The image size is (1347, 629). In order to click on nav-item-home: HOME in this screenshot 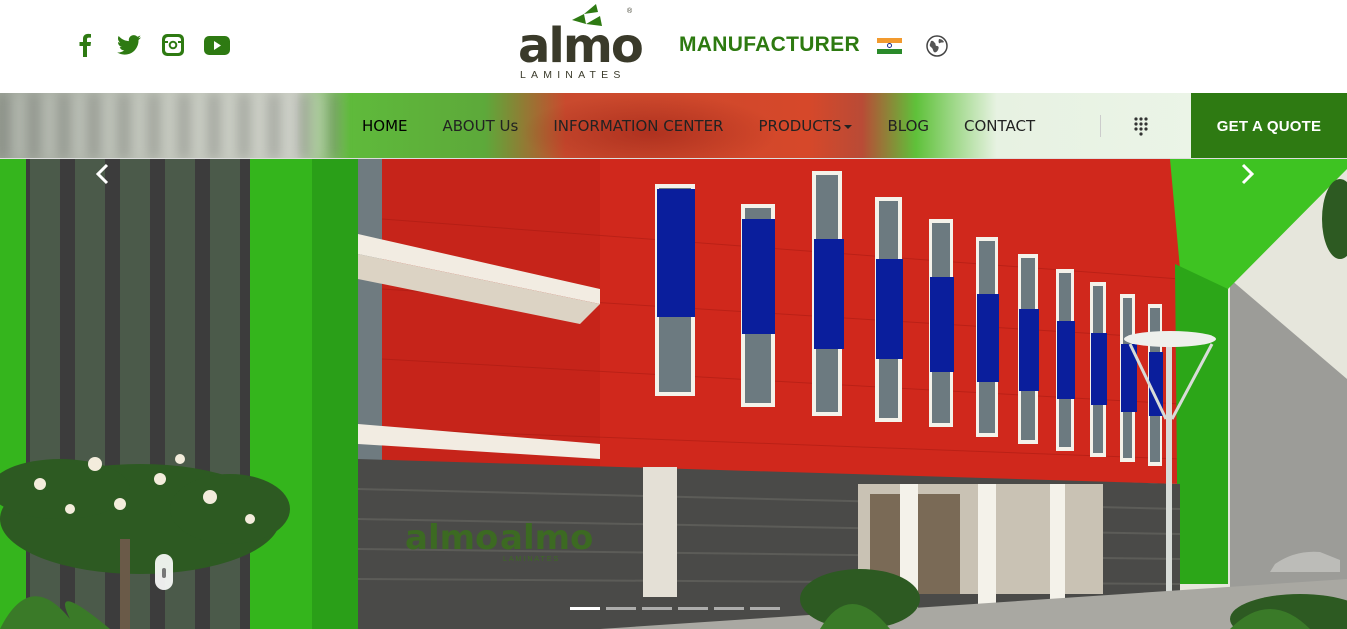, I will do `click(385, 126)`.